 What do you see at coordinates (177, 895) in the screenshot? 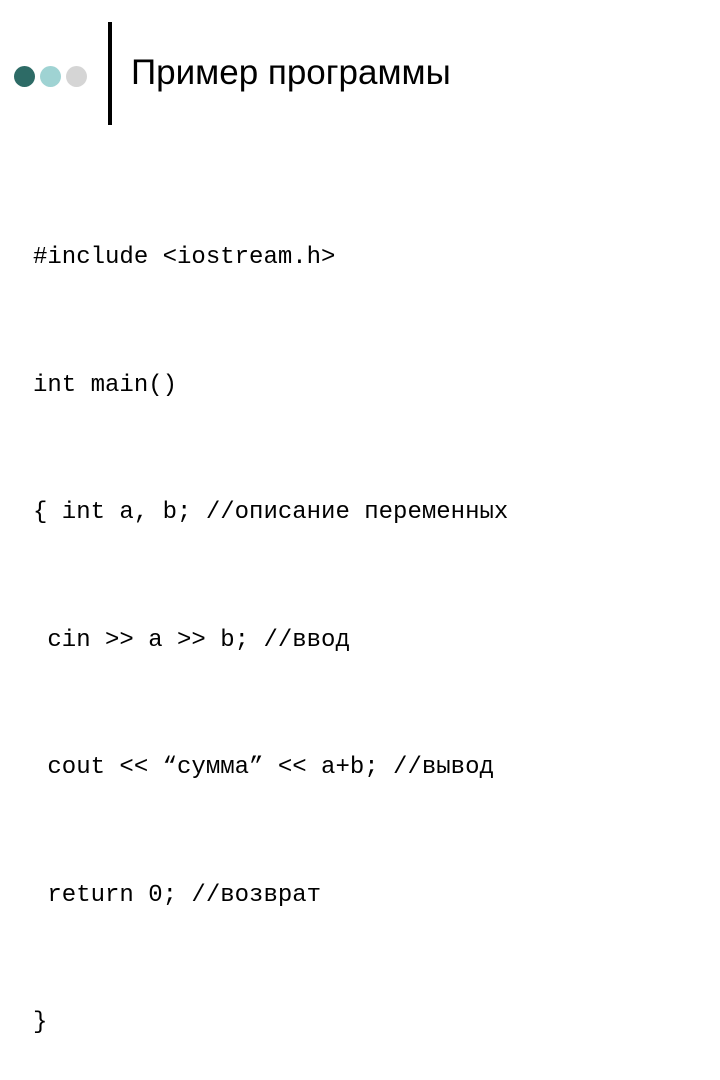
I see `code-line: return 0; //возврат` at bounding box center [177, 895].